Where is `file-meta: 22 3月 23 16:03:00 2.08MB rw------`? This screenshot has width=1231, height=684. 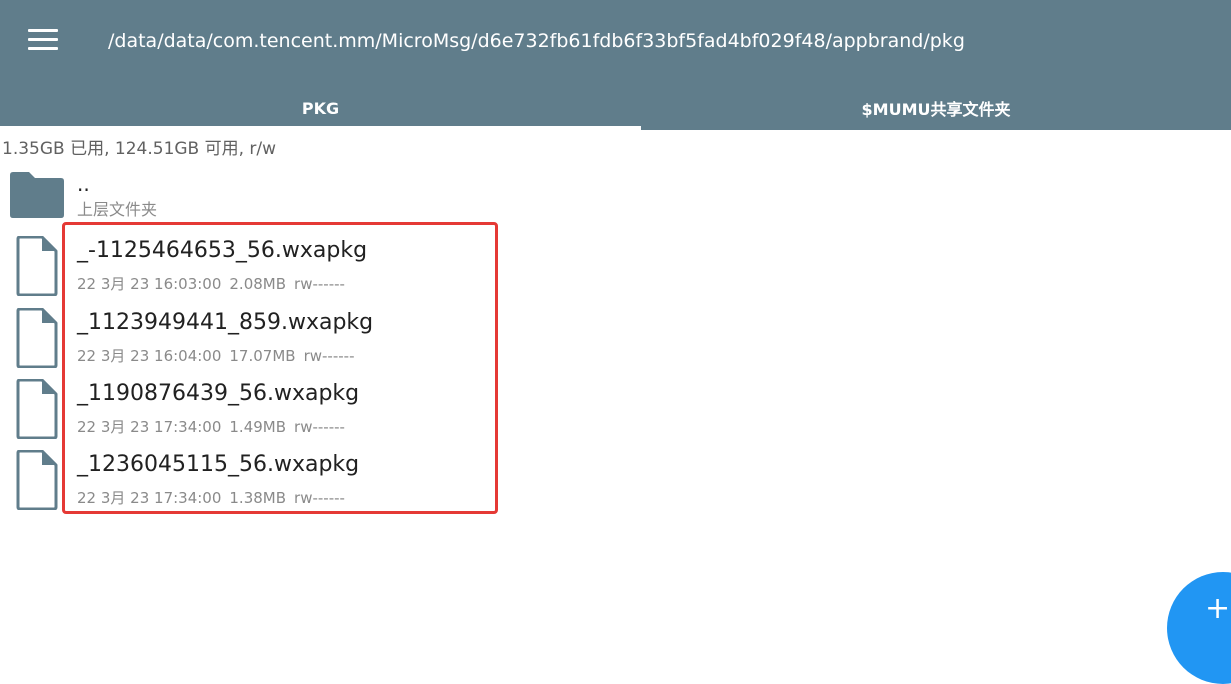
file-meta: 22 3月 23 16:03:00 2.08MB rw------ is located at coordinates (215, 283).